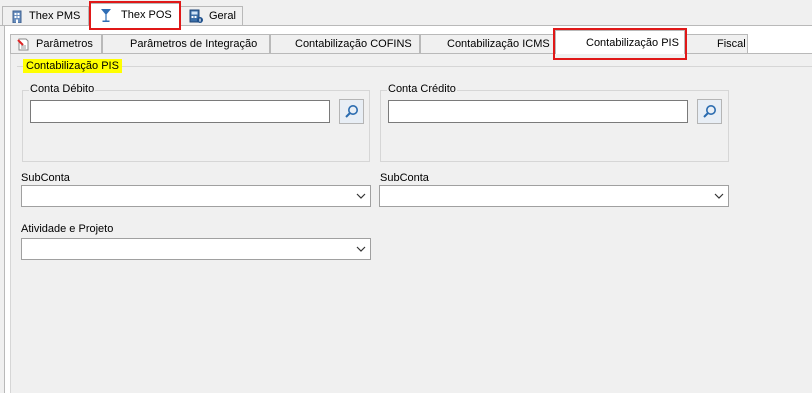  What do you see at coordinates (353, 44) in the screenshot?
I see `tab-label: Contabilização COFINS` at bounding box center [353, 44].